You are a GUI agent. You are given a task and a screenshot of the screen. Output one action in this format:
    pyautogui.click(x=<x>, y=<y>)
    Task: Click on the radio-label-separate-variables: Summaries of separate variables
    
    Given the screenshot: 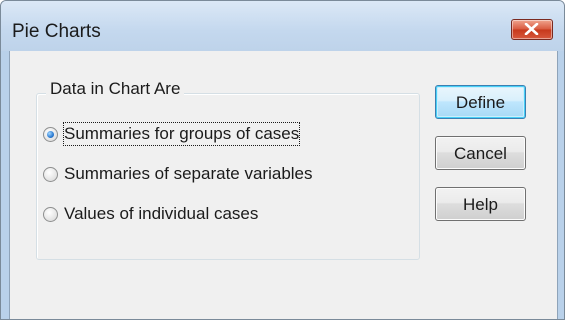 What is the action you would take?
    pyautogui.click(x=188, y=173)
    